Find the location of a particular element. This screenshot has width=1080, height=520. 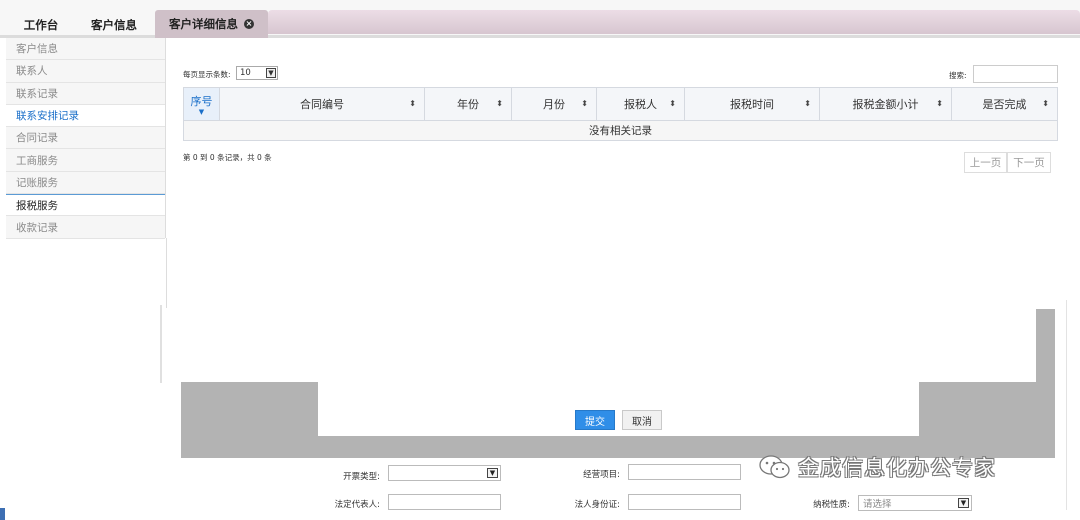

sidebar-item-contact-records: 联系记录 is located at coordinates (85, 93).